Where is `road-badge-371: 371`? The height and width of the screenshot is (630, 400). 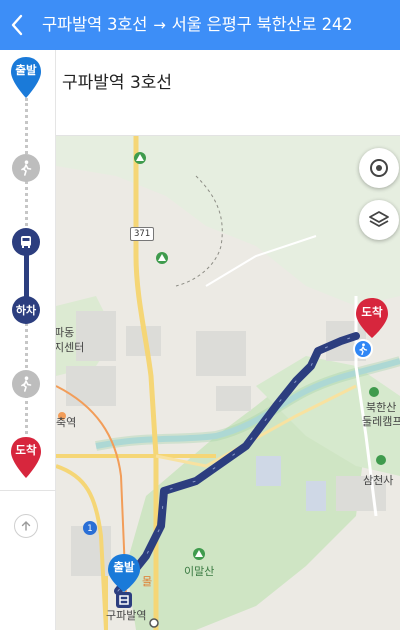 road-badge-371: 371 is located at coordinates (142, 234).